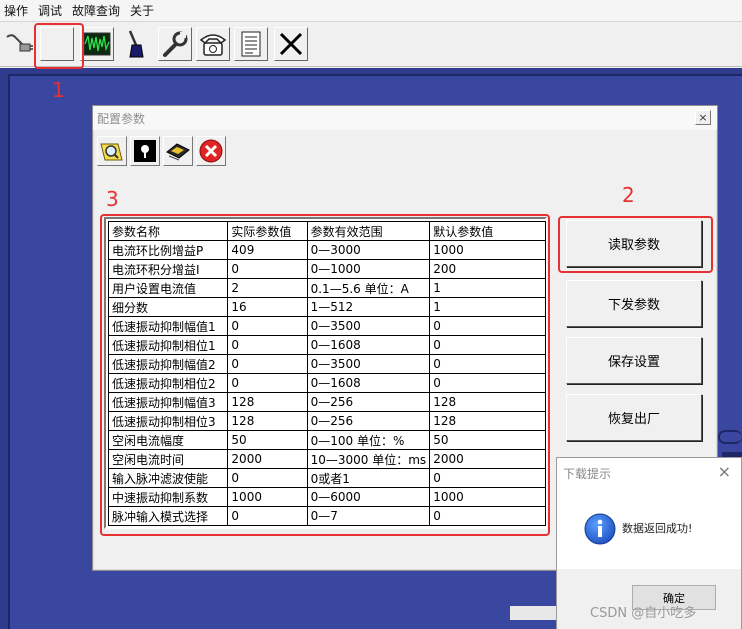 The width and height of the screenshot is (742, 629). Describe the element at coordinates (405, 118) in the screenshot. I see `config-dialog-title: 配置参数` at that location.